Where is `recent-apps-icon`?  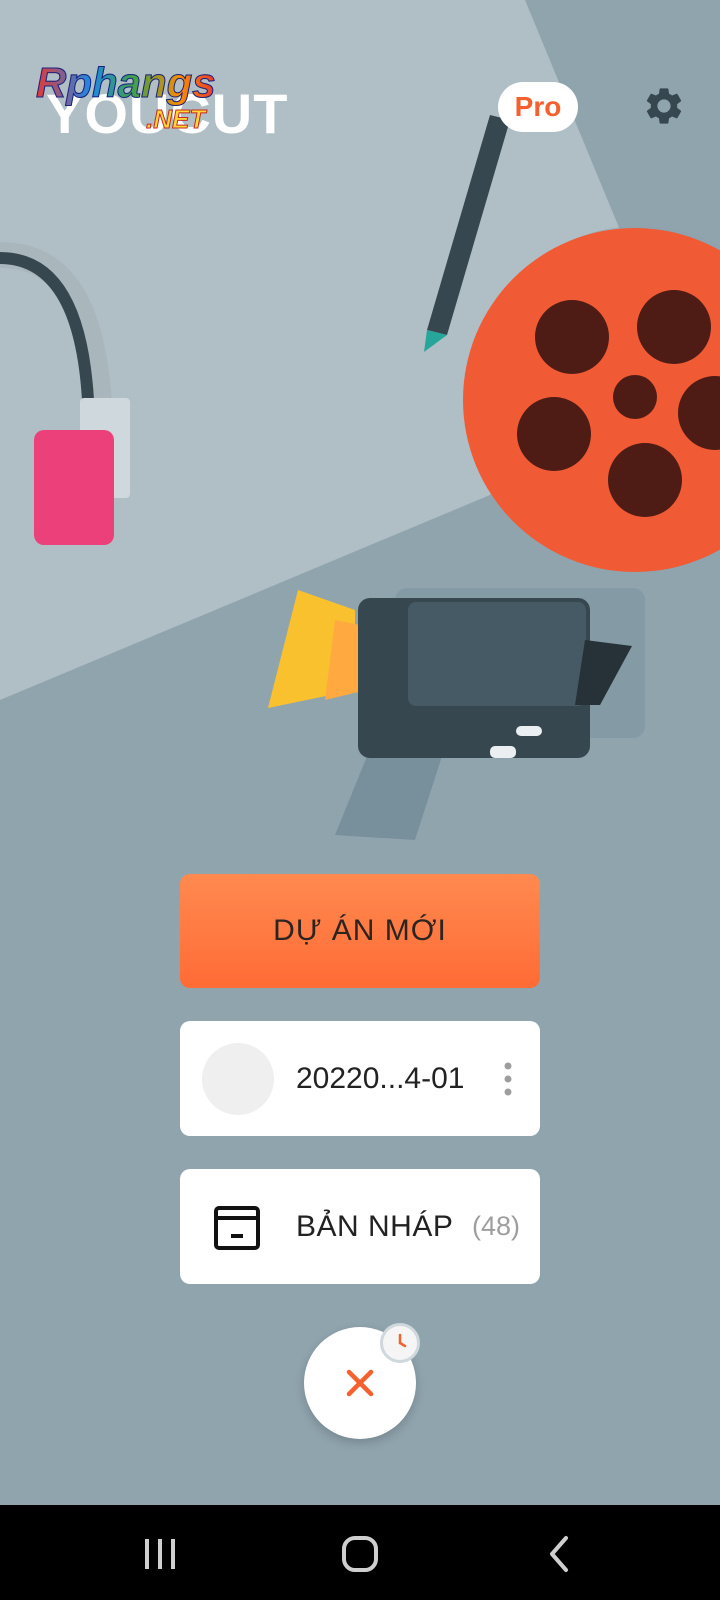
recent-apps-icon is located at coordinates (160, 1552).